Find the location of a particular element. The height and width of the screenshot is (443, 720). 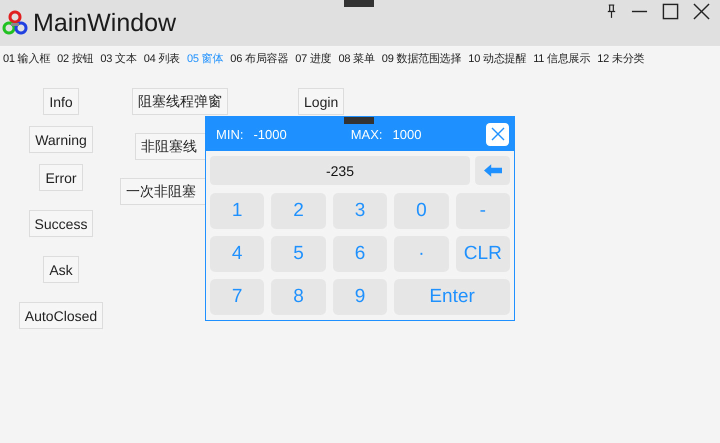

close-button is located at coordinates (497, 134).